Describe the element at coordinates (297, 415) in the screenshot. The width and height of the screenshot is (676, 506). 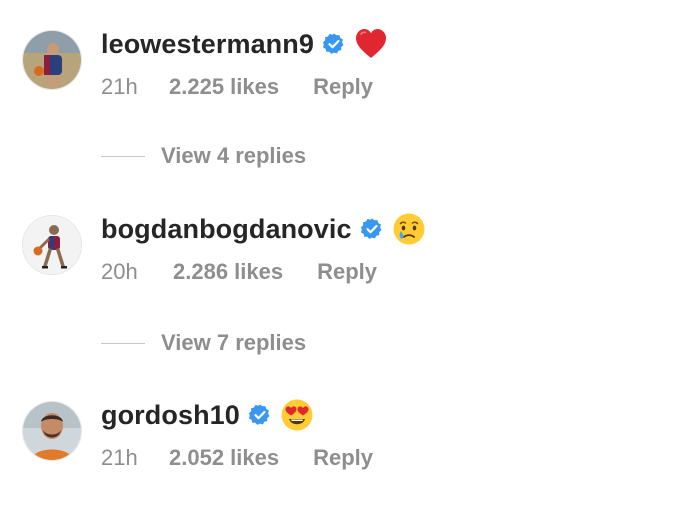
I see `heart-eyes-emoji-icon` at that location.